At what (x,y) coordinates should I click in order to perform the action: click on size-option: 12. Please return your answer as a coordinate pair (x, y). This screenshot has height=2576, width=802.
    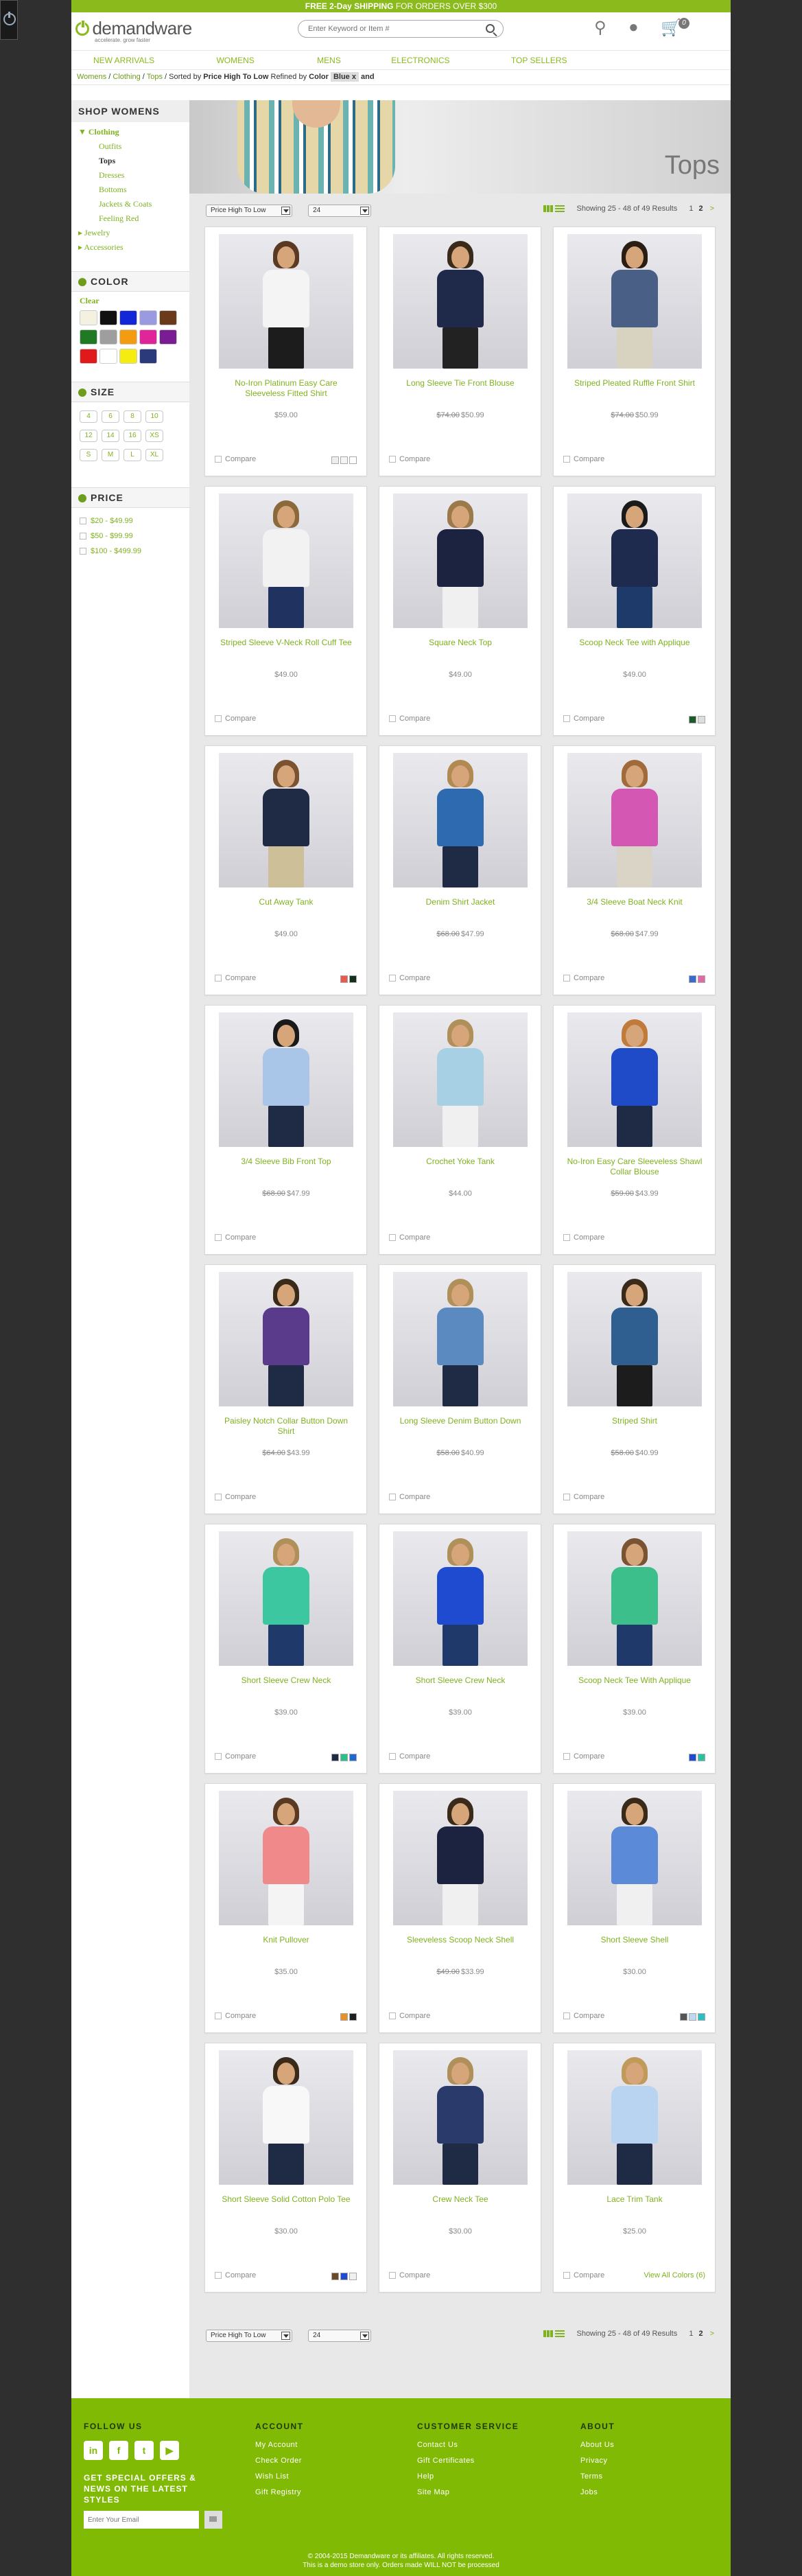
    Looking at the image, I should click on (88, 436).